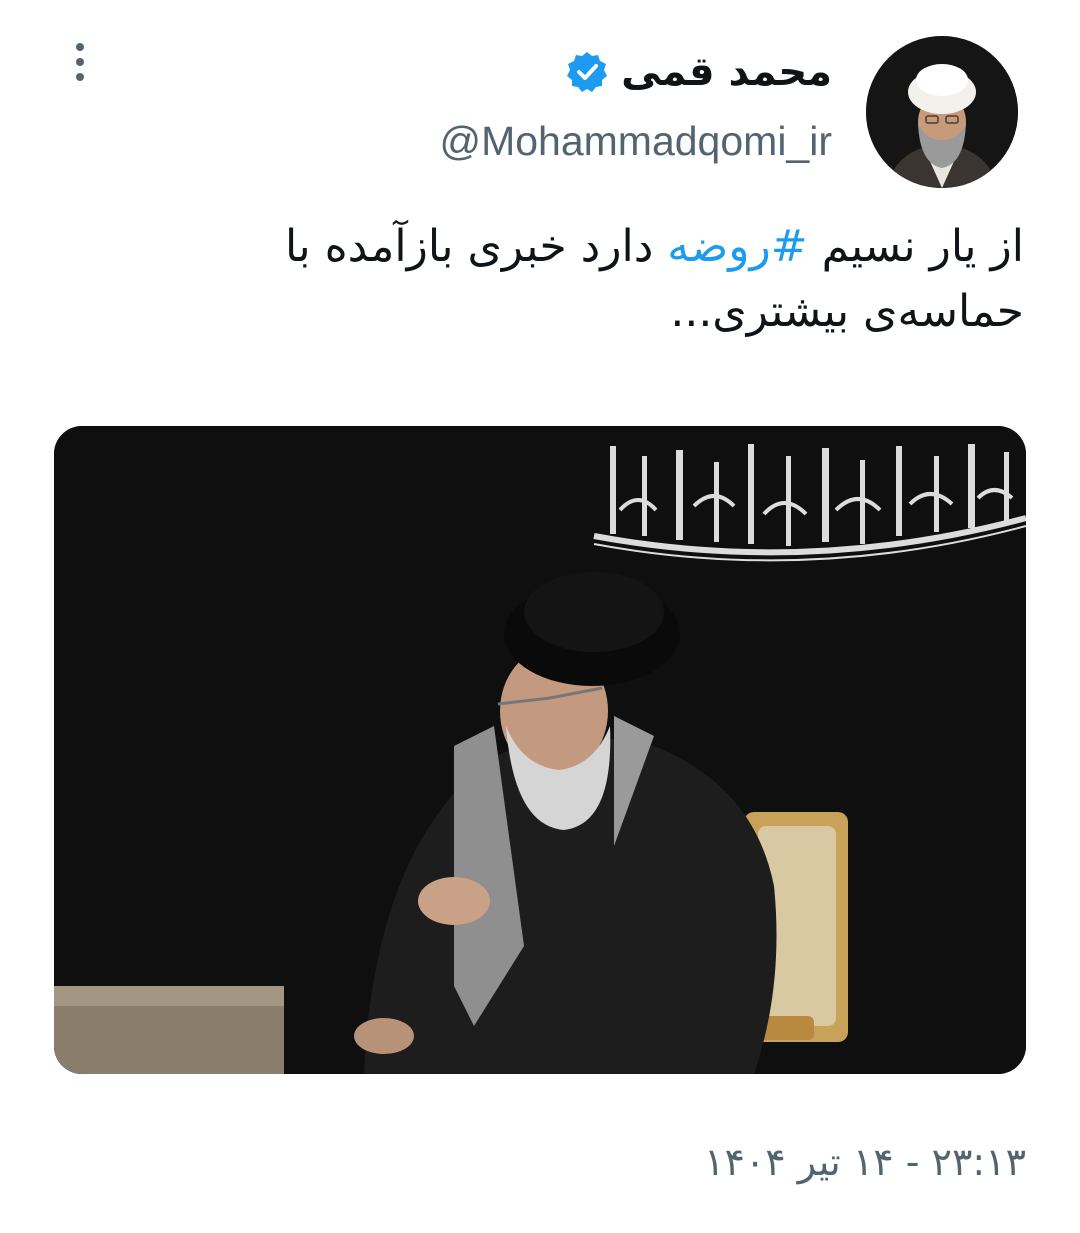 The height and width of the screenshot is (1233, 1080). I want to click on avatar, so click(942, 112).